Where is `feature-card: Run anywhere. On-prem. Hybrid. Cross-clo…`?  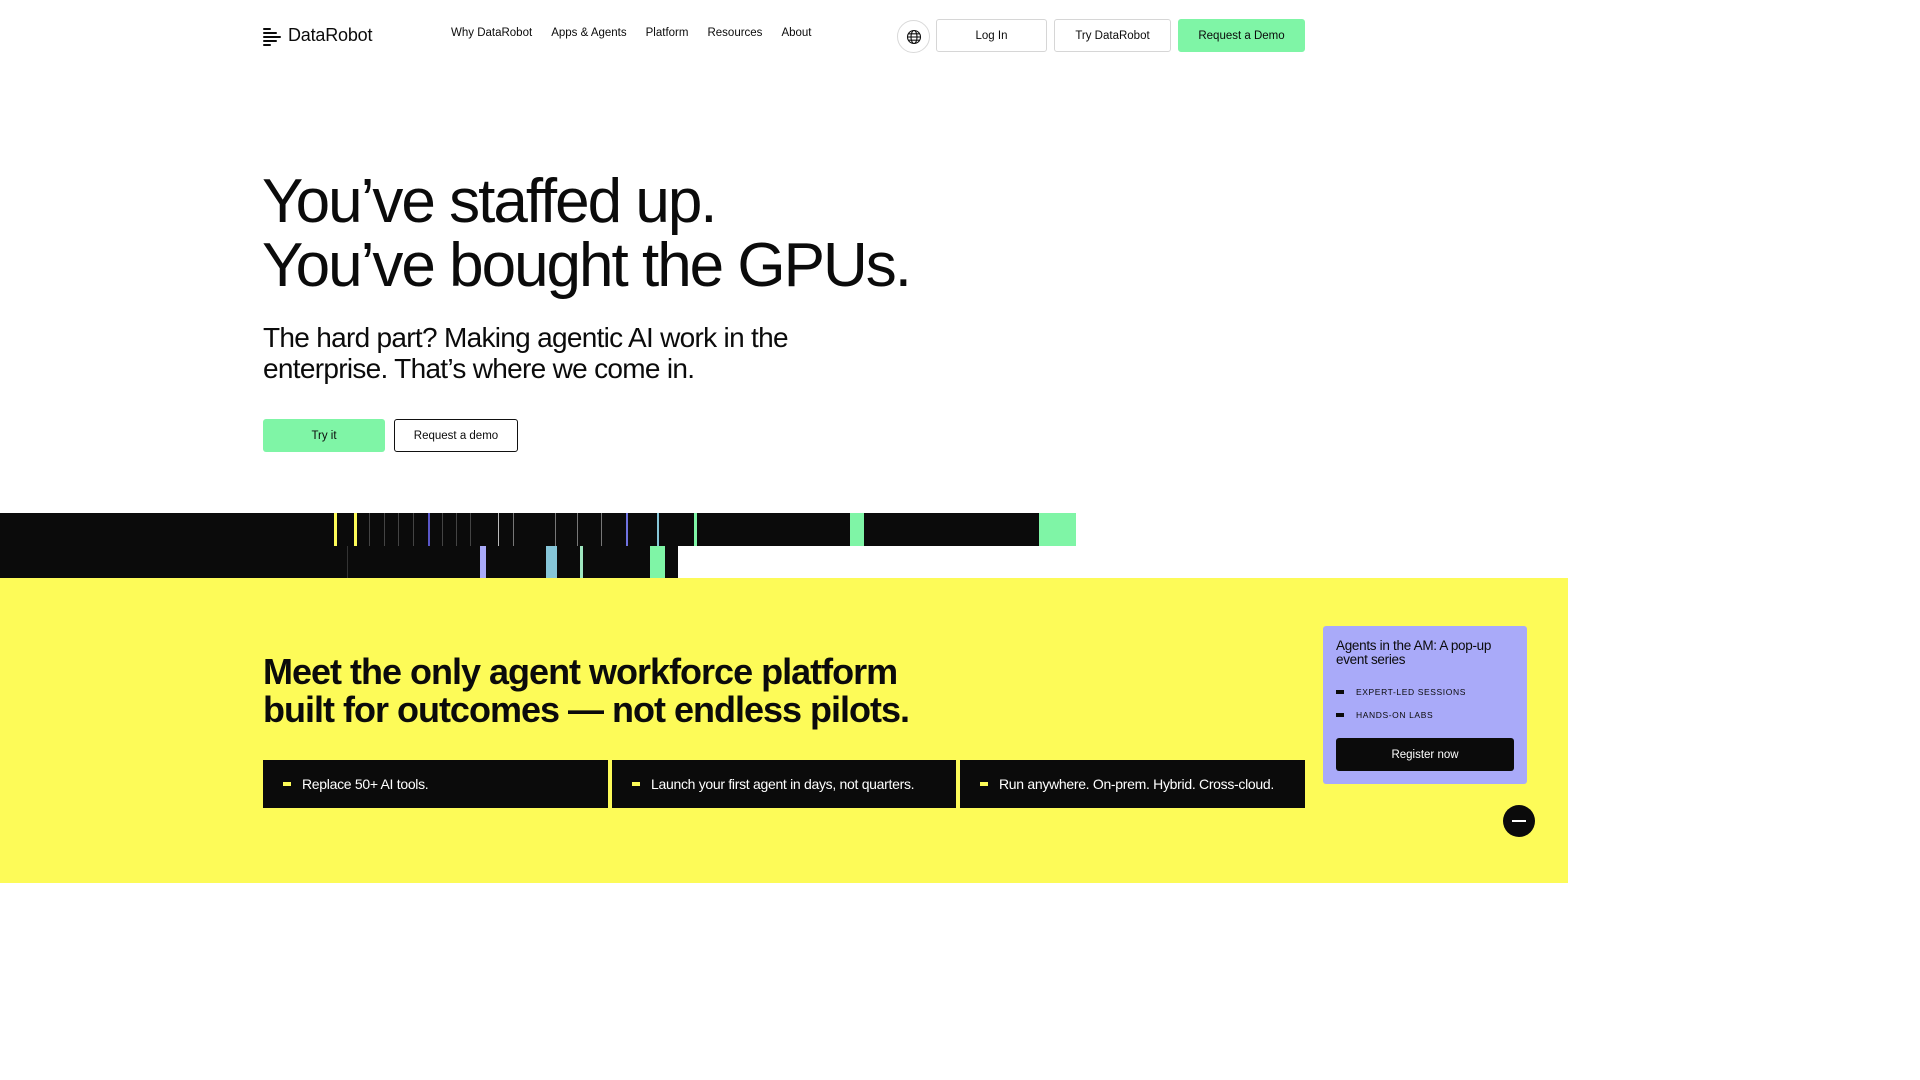
feature-card: Run anywhere. On-prem. Hybrid. Cross-clo… is located at coordinates (1132, 784).